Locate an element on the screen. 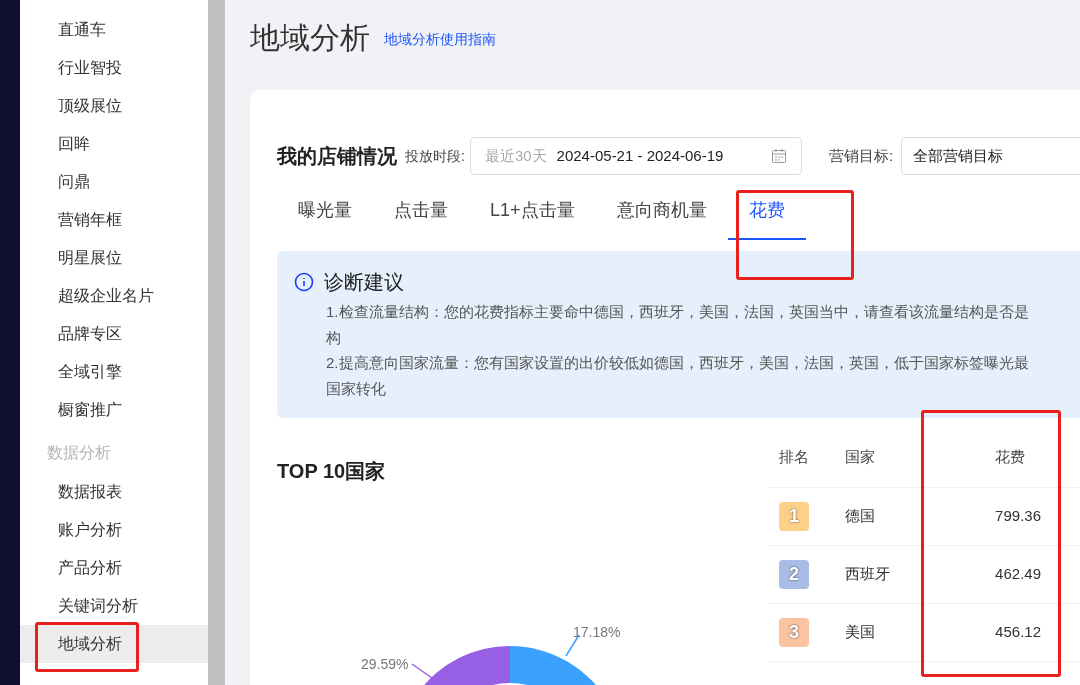 The image size is (1080, 685). advice-text: 1.检查流量结构：您的花费指标主要命中德国，西班牙，美国，法国，英国当中，请查看该流量结构是否是 构 is located at coordinates (678, 325).